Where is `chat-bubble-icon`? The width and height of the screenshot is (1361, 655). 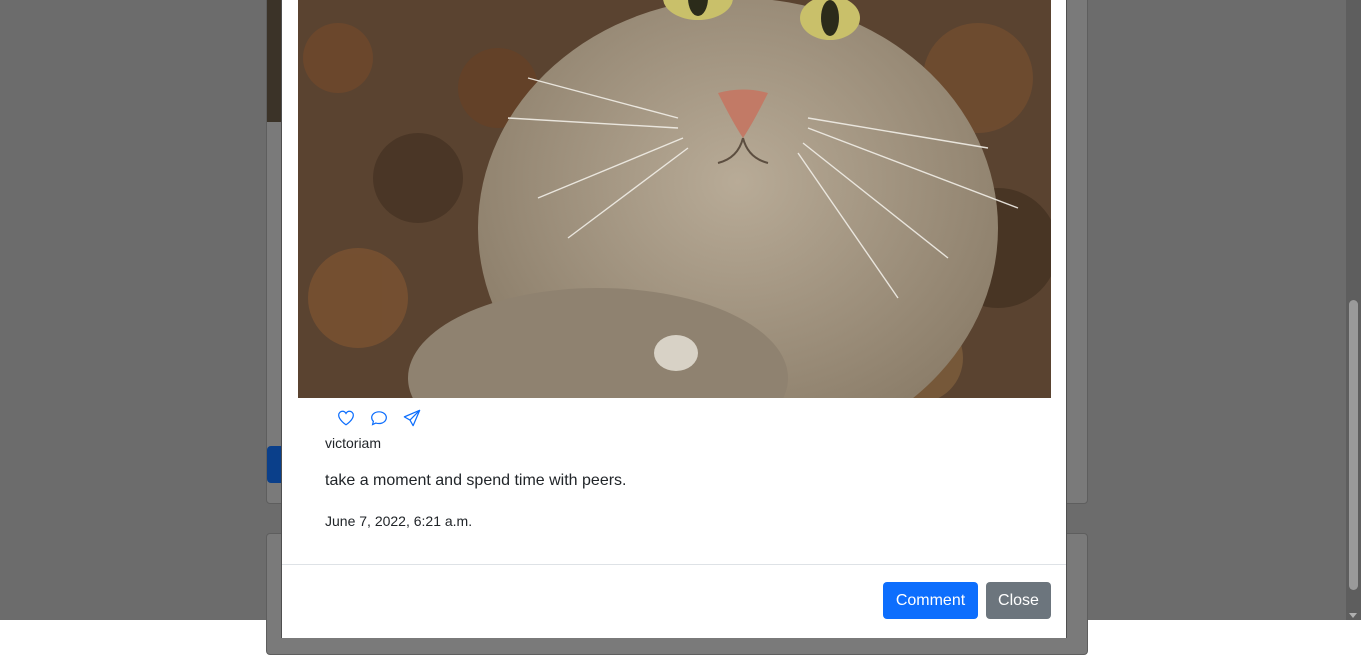 chat-bubble-icon is located at coordinates (379, 418).